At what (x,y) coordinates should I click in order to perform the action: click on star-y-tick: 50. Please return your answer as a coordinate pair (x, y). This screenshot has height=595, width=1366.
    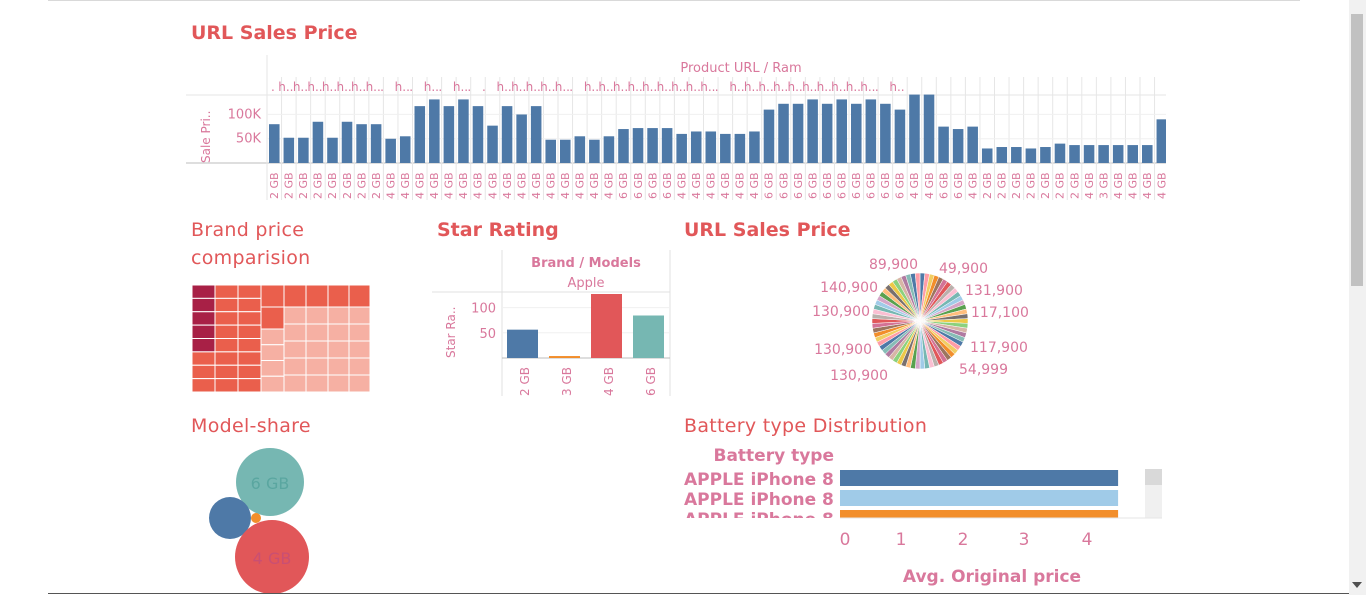
    Looking at the image, I should click on (487, 334).